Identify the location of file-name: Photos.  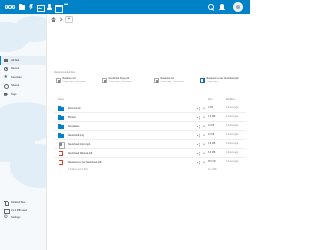
(72, 117).